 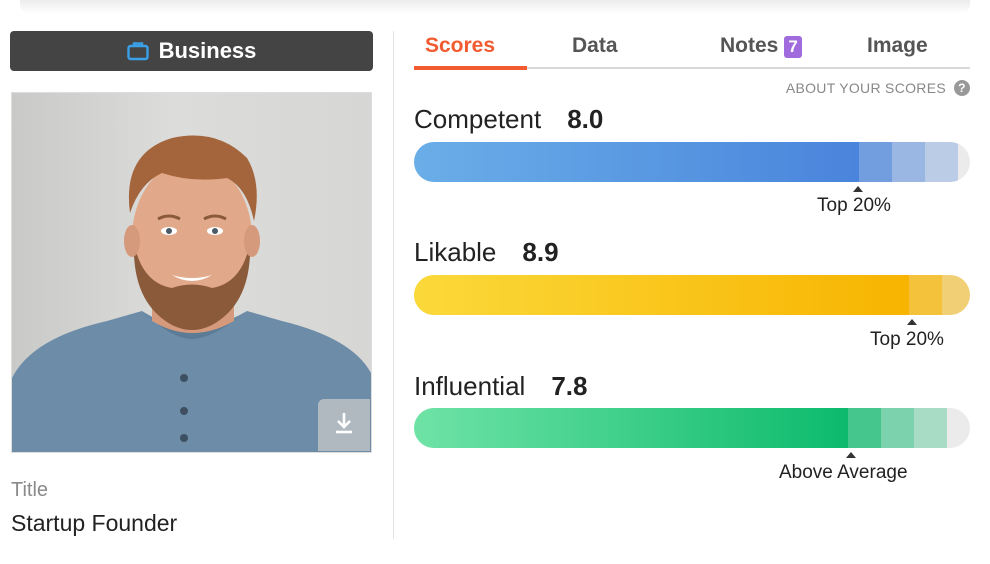 I want to click on tab-scores: Scores, so click(x=460, y=50).